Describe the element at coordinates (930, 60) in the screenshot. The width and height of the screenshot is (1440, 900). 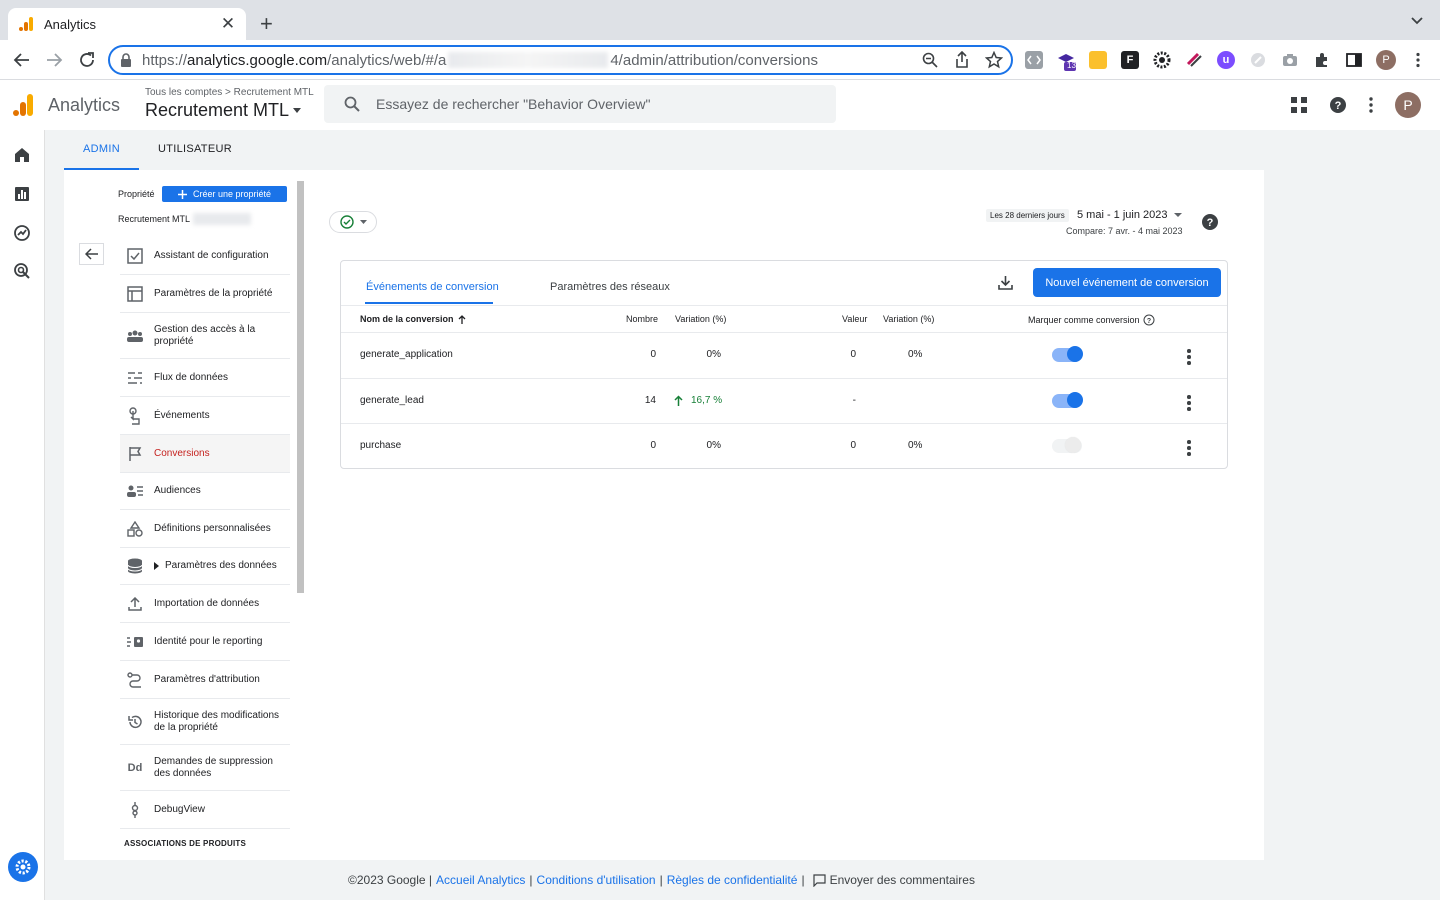
I see `zoom-icon` at that location.